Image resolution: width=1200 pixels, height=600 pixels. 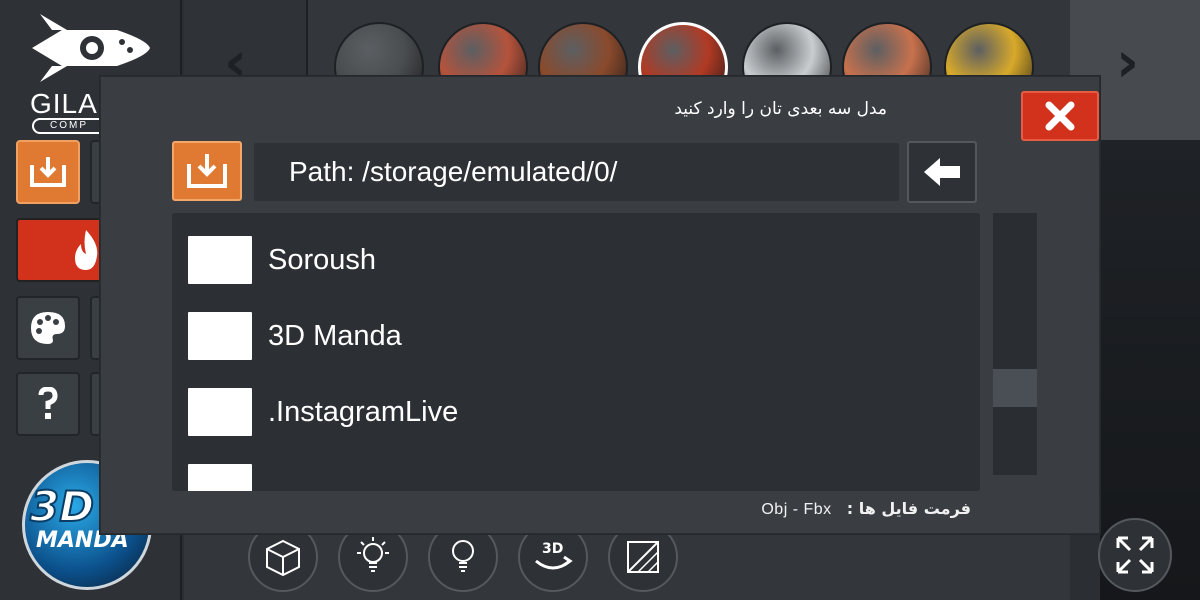 I want to click on import-button, so click(x=207, y=171).